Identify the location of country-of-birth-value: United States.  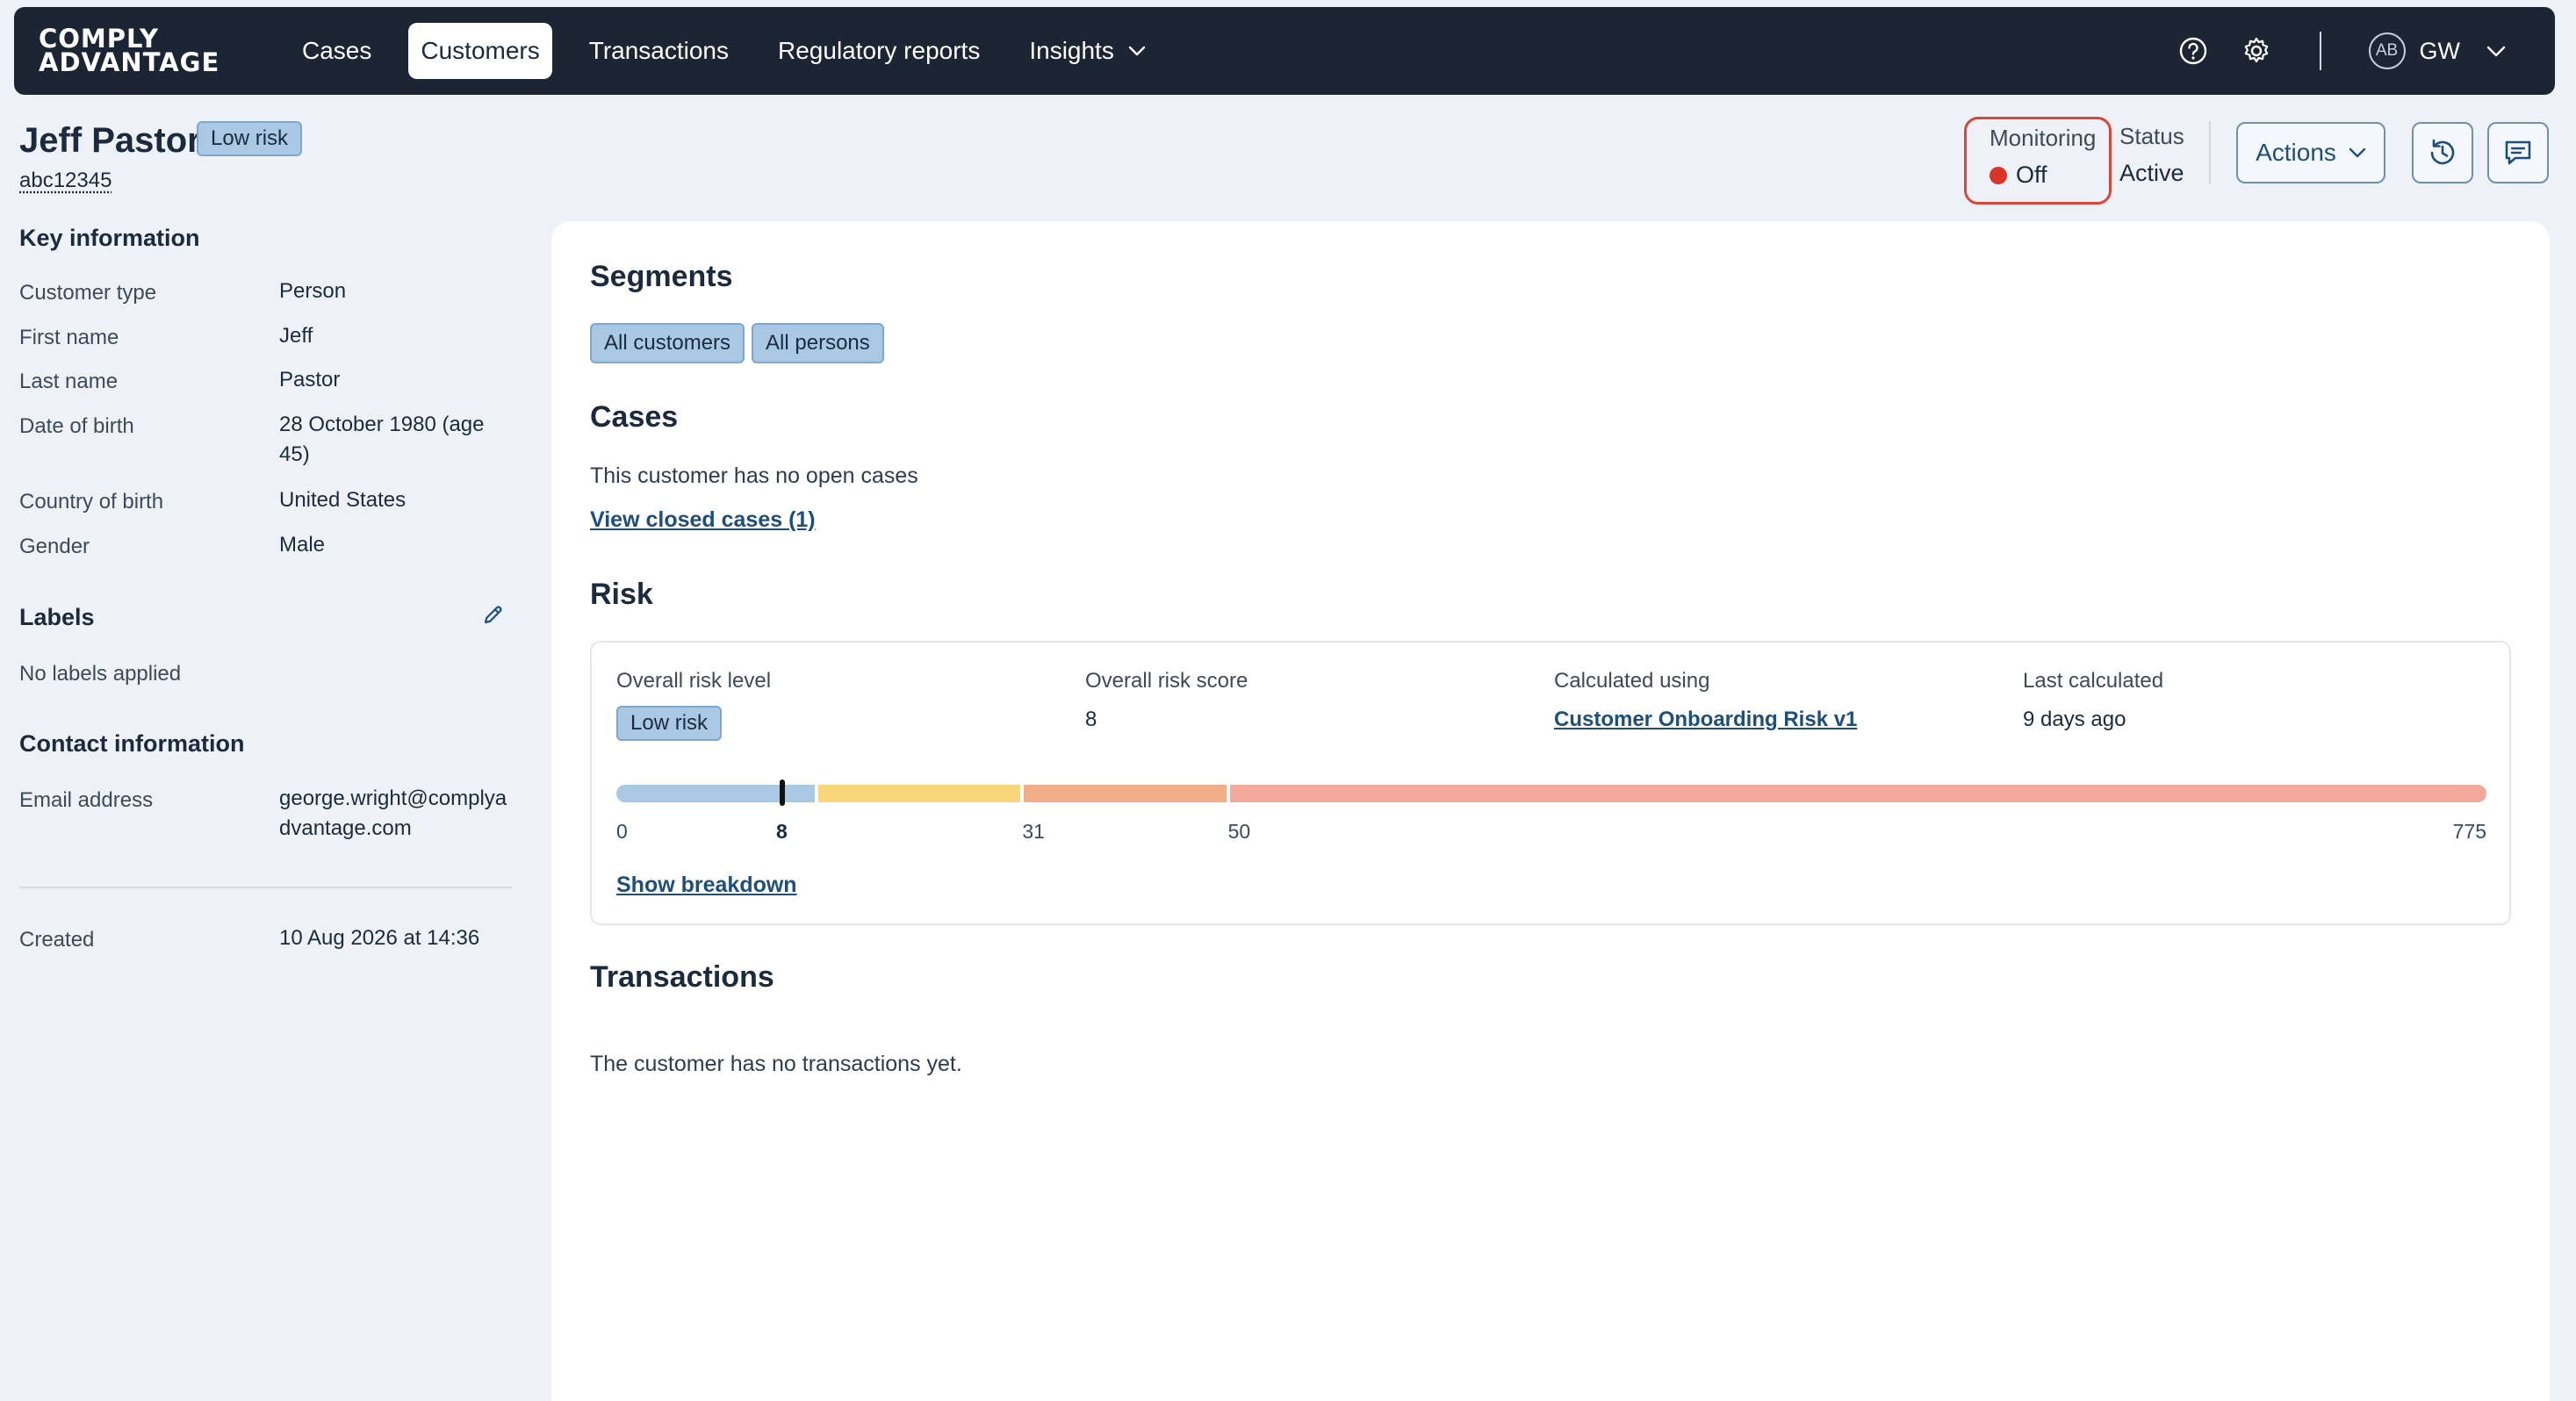
(343, 500).